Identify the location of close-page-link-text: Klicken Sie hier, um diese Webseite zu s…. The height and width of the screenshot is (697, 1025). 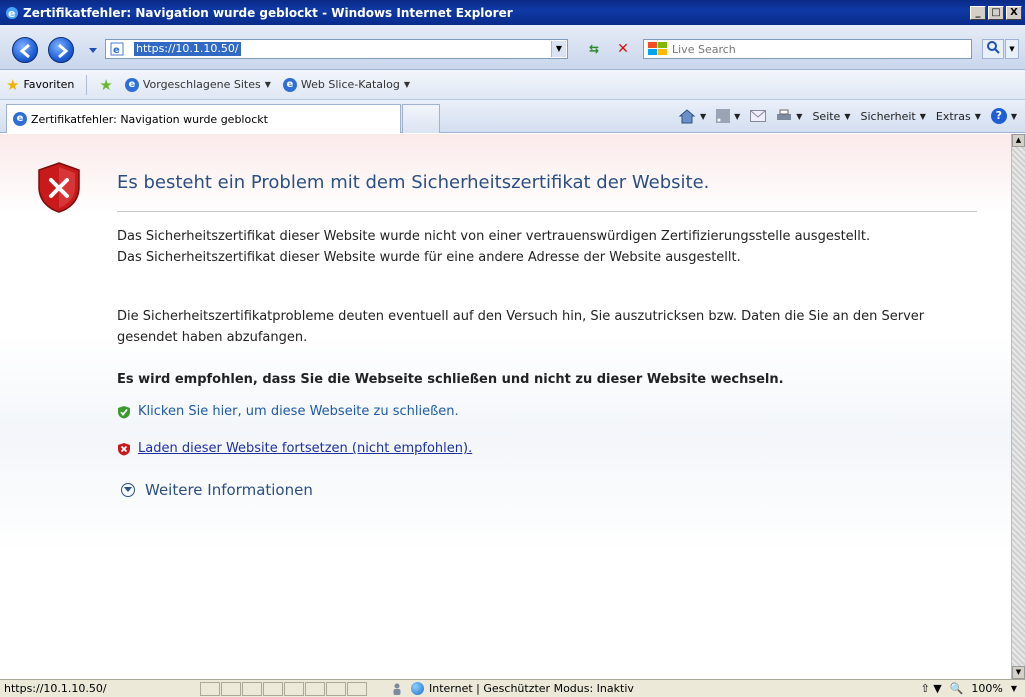
(298, 411).